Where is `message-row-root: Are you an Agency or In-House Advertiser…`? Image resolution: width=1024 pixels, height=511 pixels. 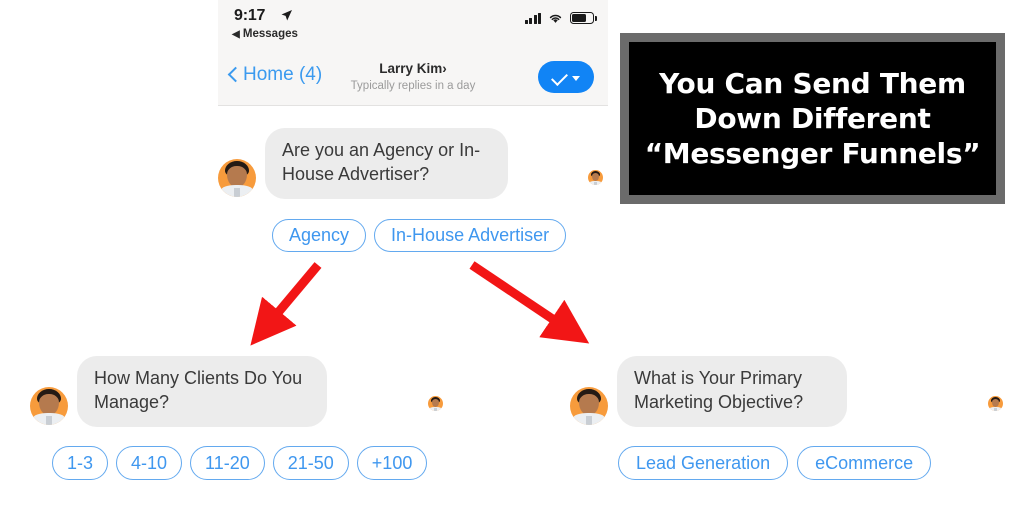
message-row-root: Are you an Agency or In-House Advertiser… is located at coordinates (363, 163).